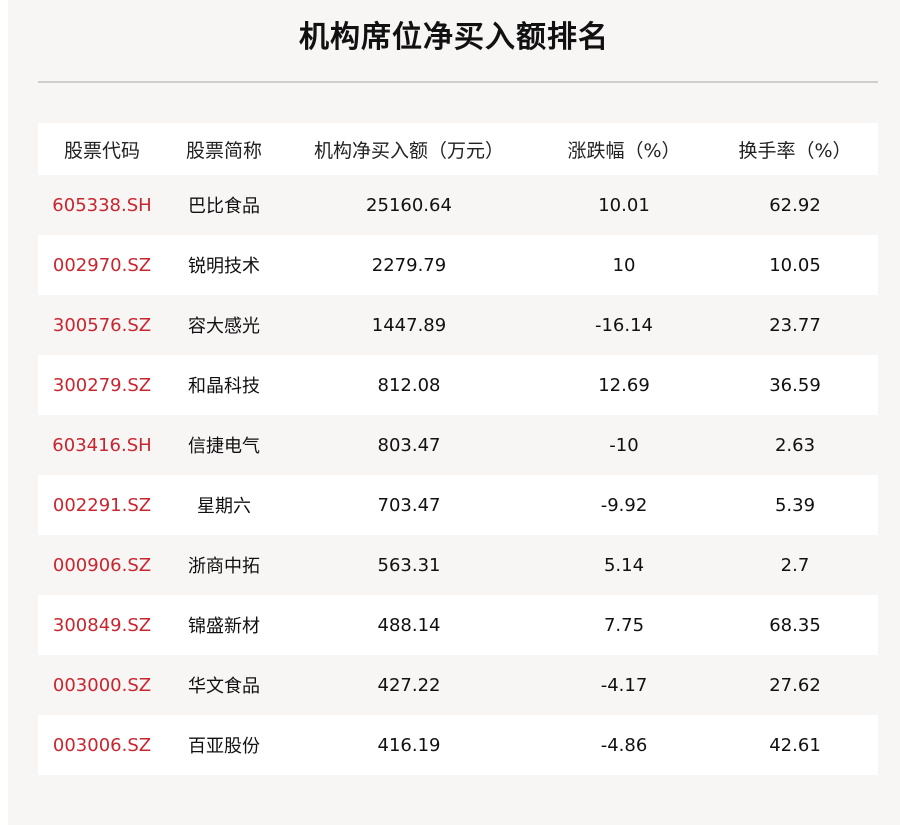  What do you see at coordinates (409, 565) in the screenshot?
I see `net-buy-cell: 563.31` at bounding box center [409, 565].